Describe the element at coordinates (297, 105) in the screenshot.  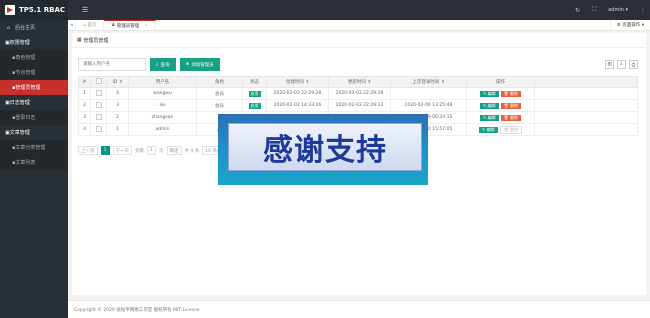
I see `cell-created: 2020-02-02 14:33:26` at that location.